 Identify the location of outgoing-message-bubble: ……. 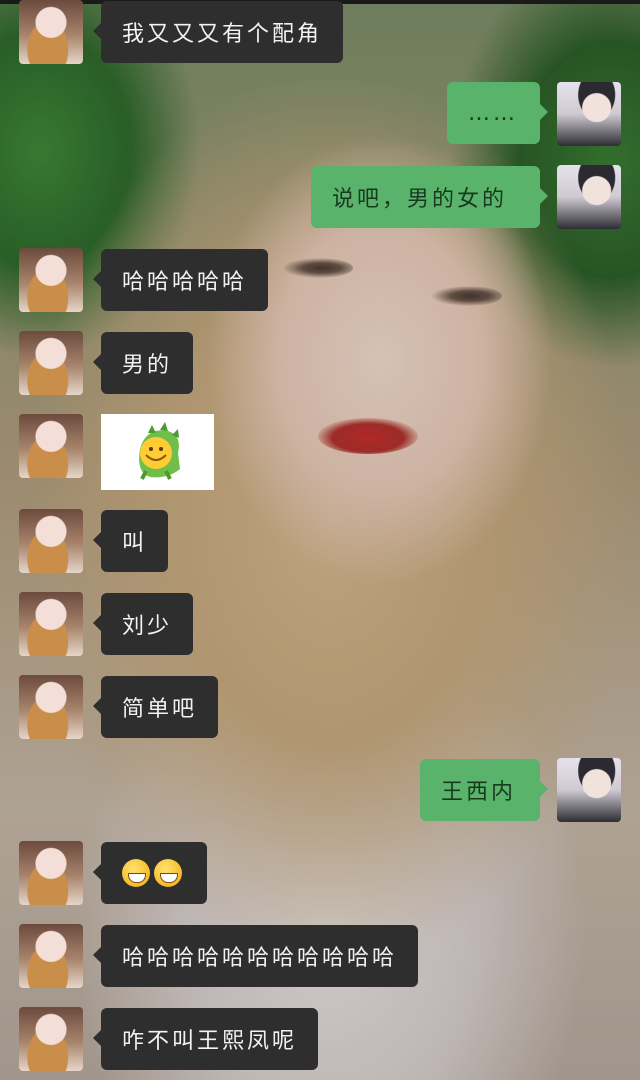
(497, 113).